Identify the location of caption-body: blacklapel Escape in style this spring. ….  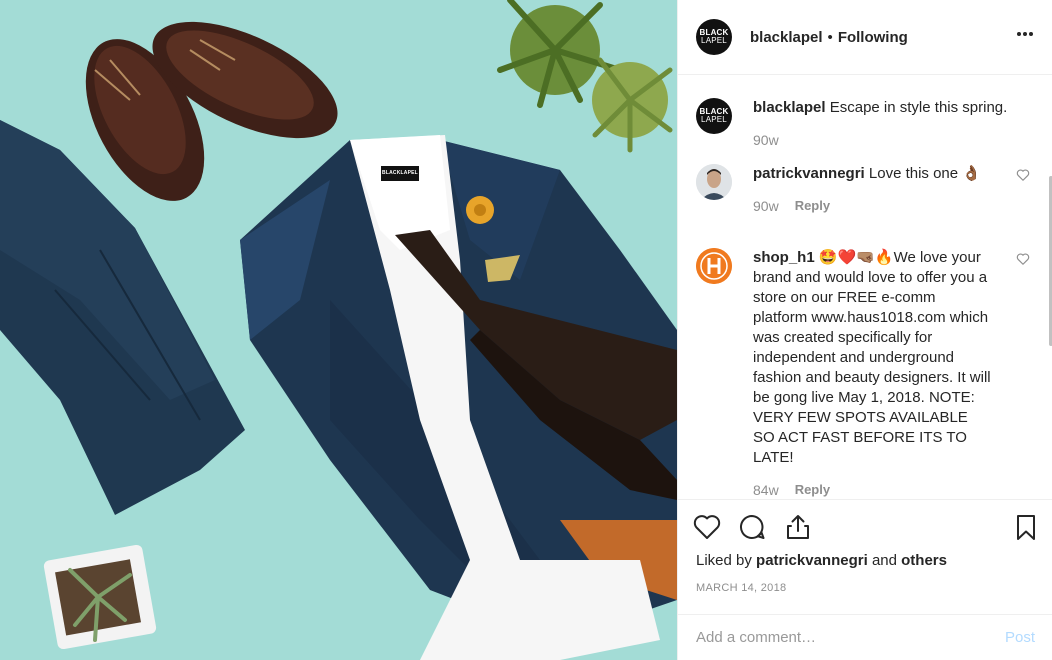
(888, 124).